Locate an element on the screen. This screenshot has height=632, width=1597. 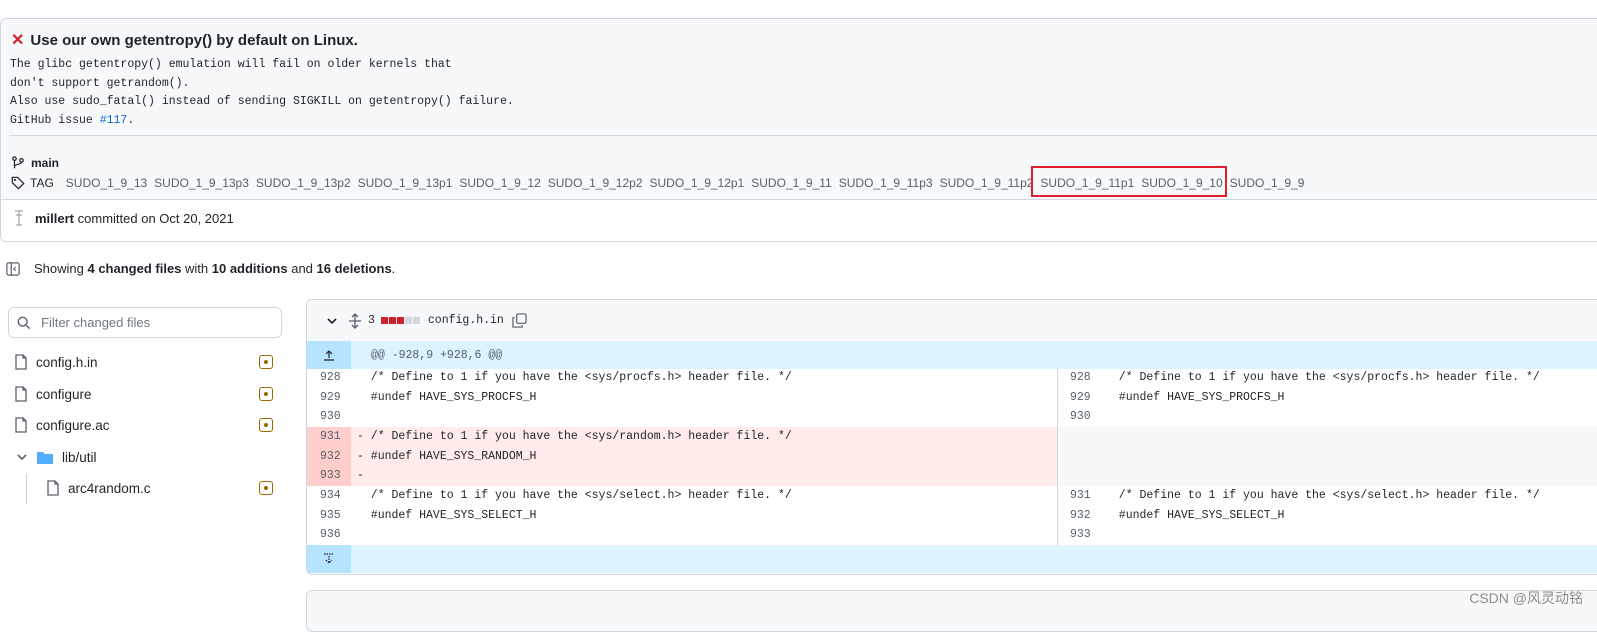
expand-down-button is located at coordinates (329, 559).